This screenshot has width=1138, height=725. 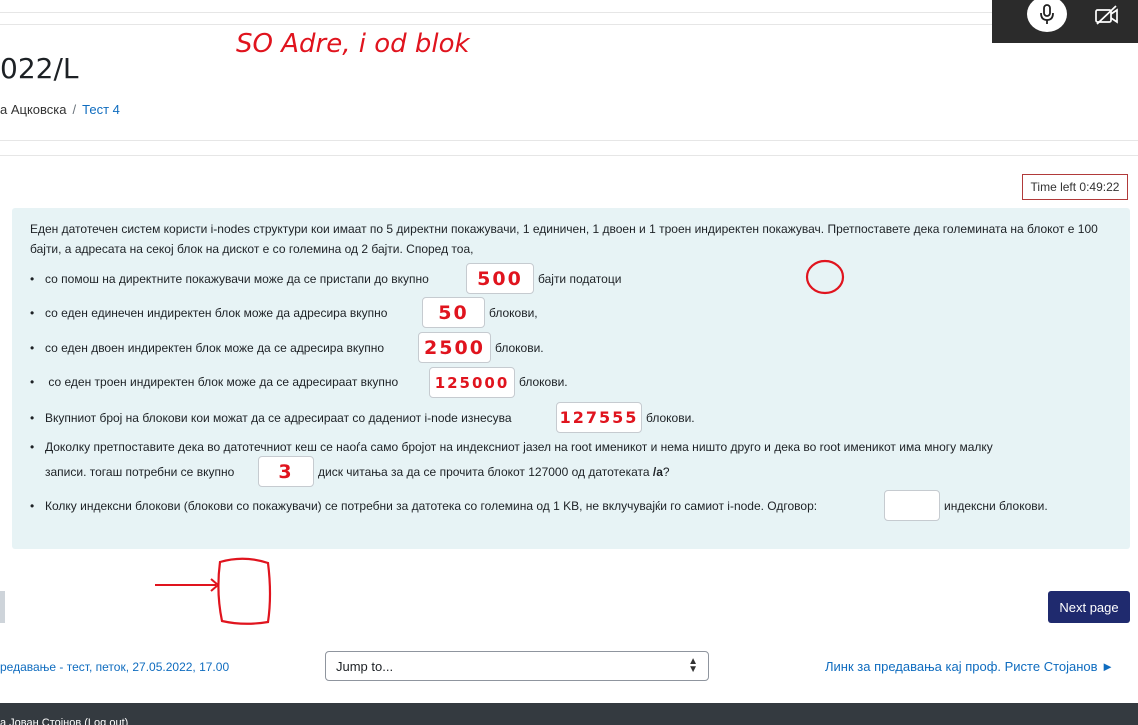 What do you see at coordinates (1075, 187) in the screenshot?
I see `time-left-badge: Time left 0:49:22` at bounding box center [1075, 187].